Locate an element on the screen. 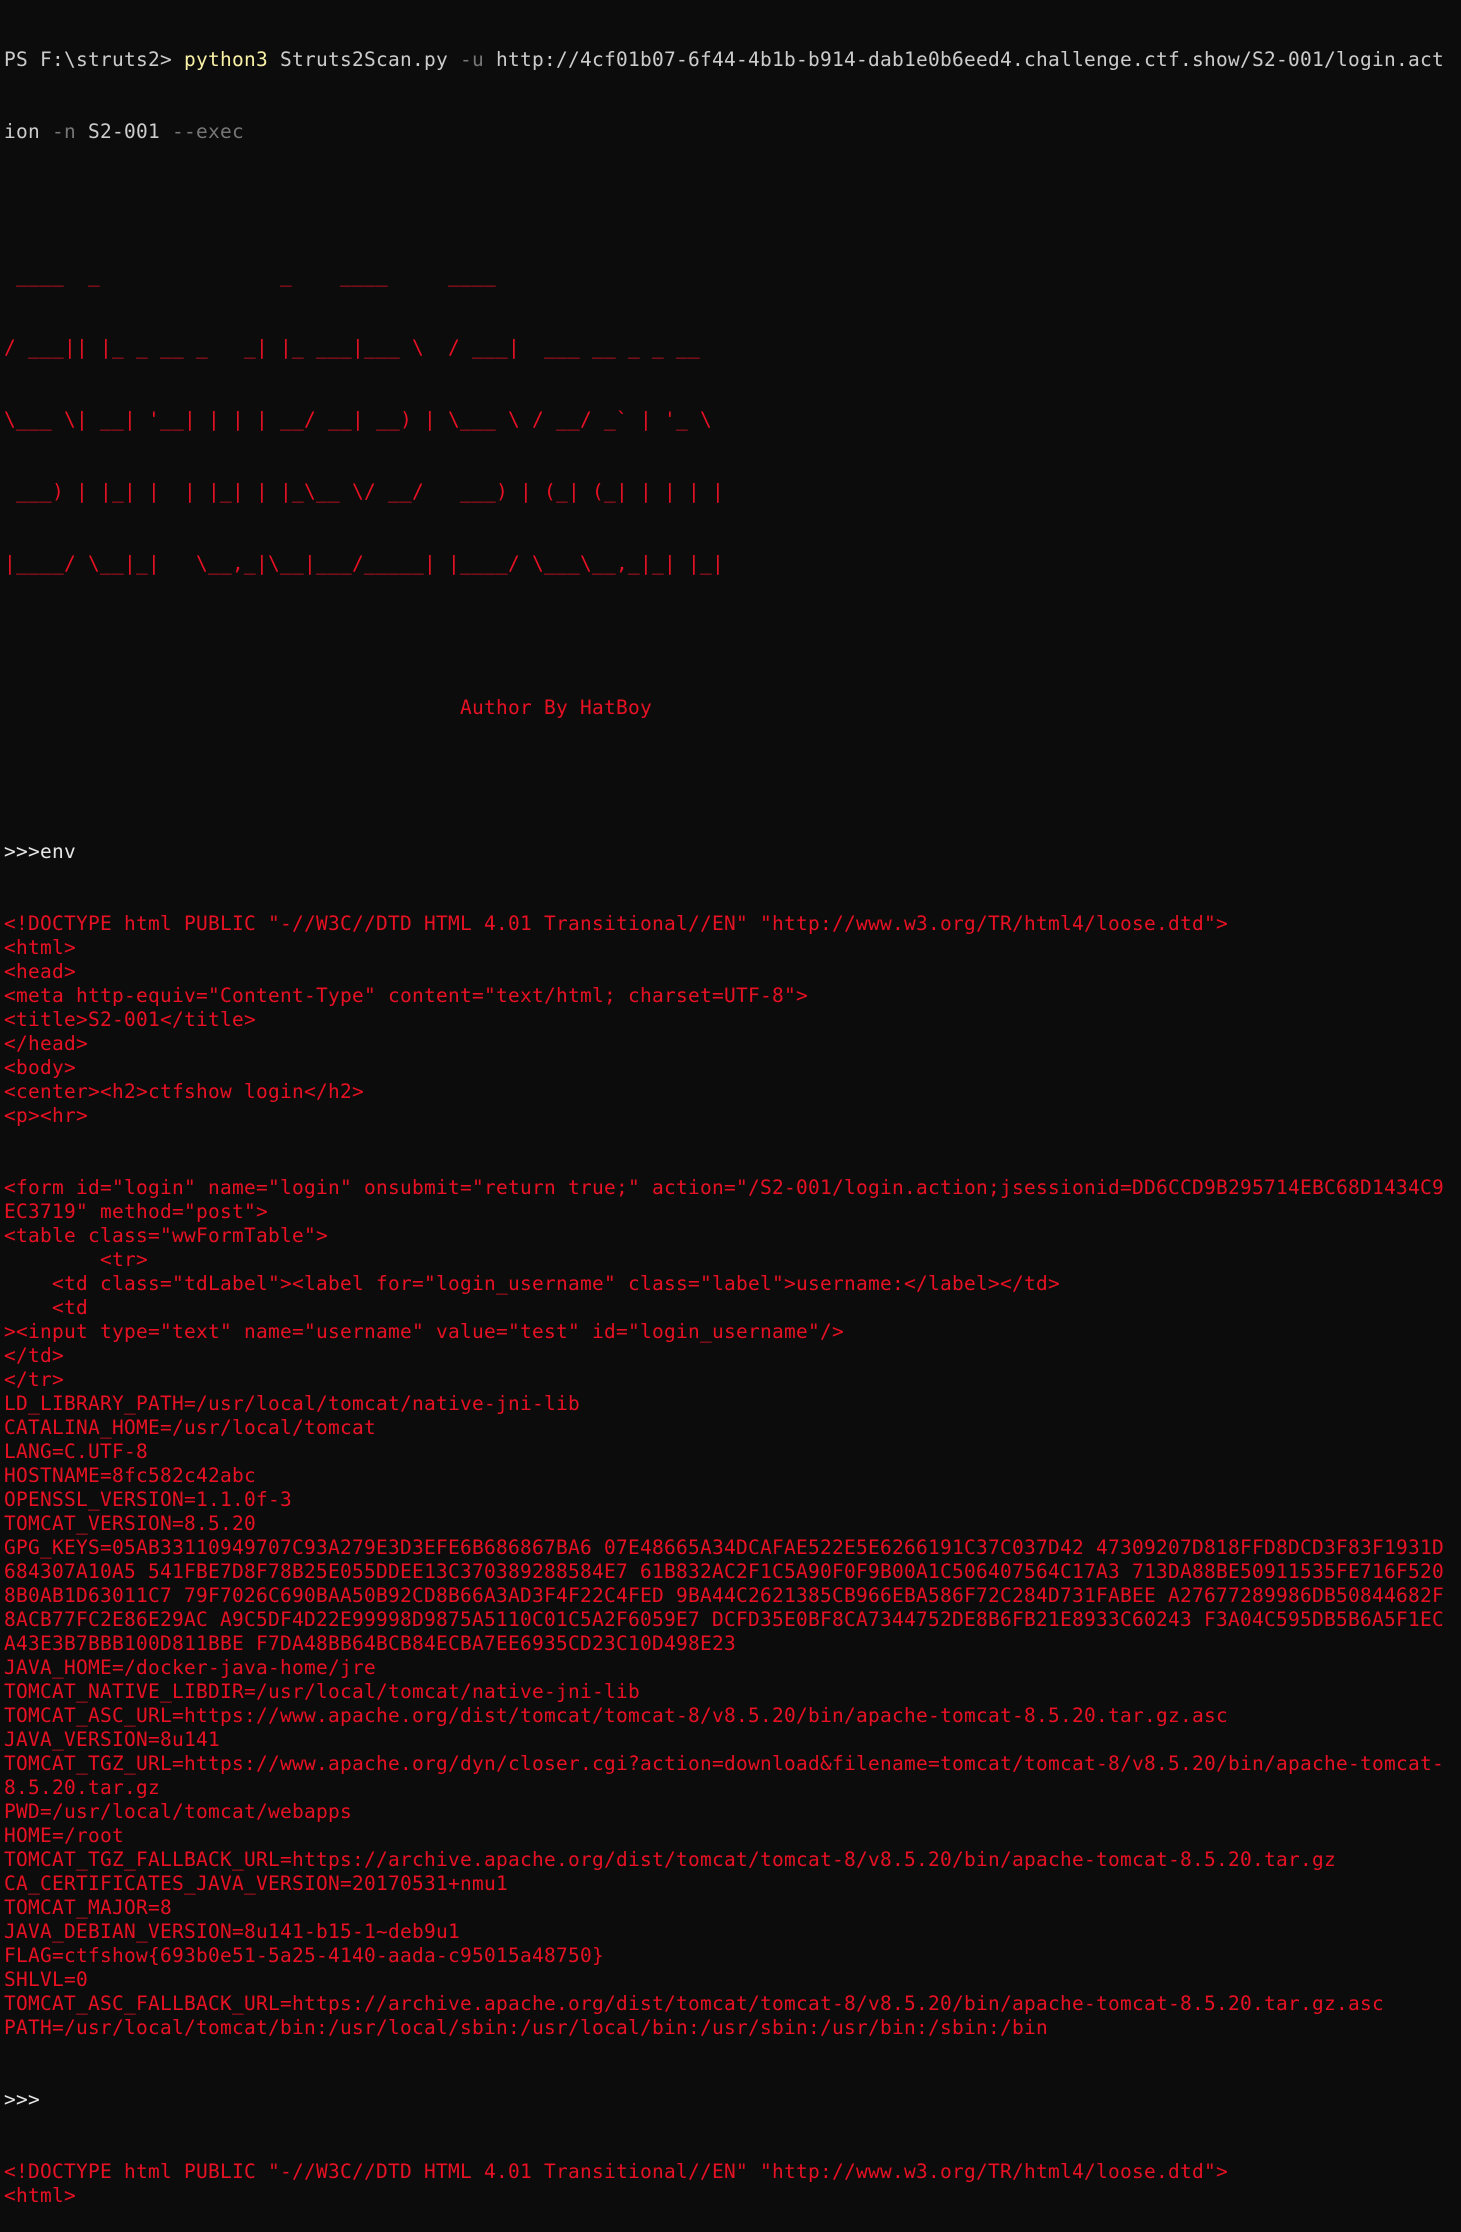 This screenshot has height=2232, width=1461. command-flag-exec: --exec is located at coordinates (208, 131).